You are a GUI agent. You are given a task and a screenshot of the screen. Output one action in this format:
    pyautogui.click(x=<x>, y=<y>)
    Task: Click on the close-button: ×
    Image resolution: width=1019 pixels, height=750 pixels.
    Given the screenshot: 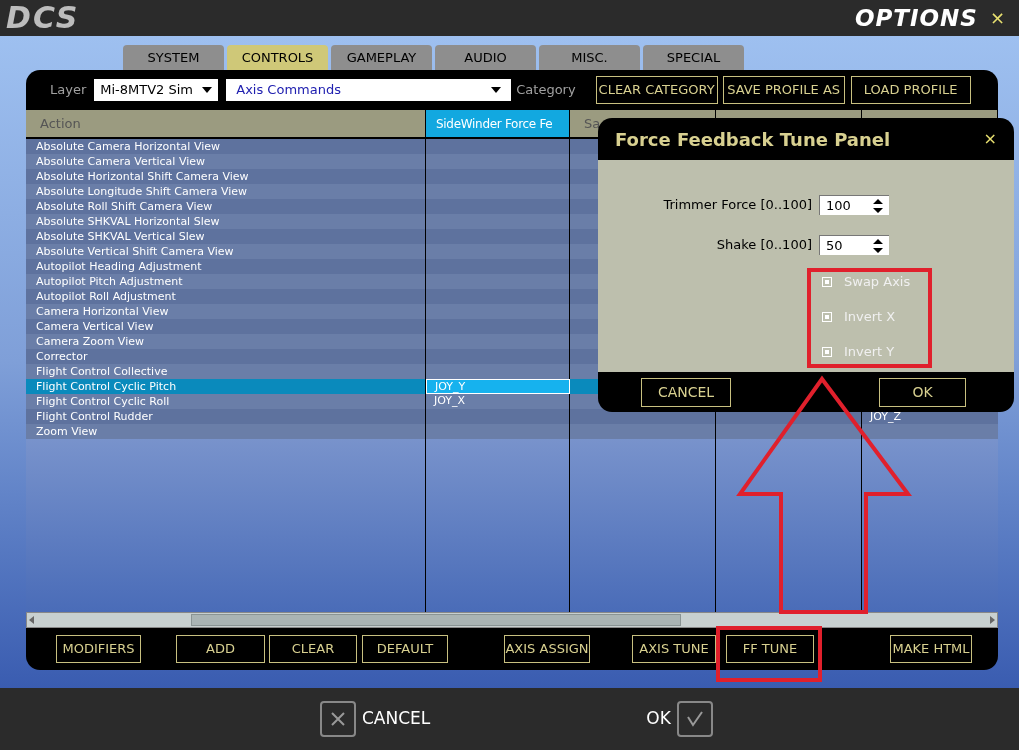 What is the action you would take?
    pyautogui.click(x=997, y=18)
    